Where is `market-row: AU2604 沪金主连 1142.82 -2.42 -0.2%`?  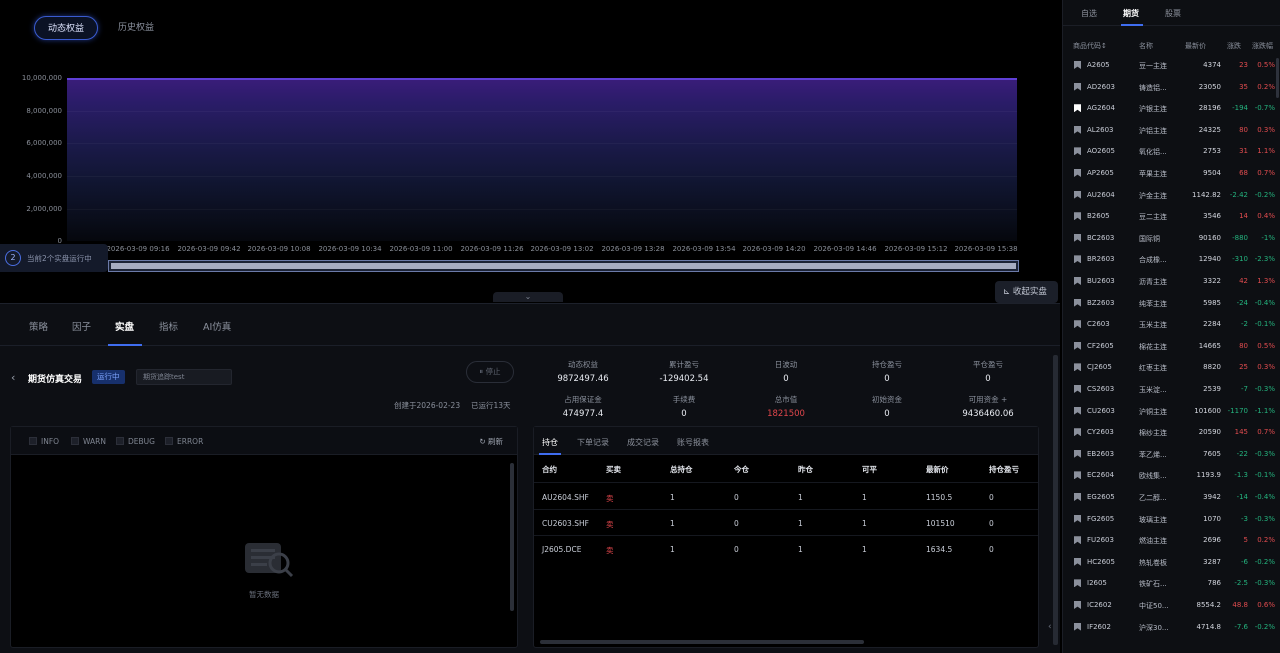
market-row: AU2604 沪金主连 1142.82 -2.42 -0.2% is located at coordinates (1171, 195).